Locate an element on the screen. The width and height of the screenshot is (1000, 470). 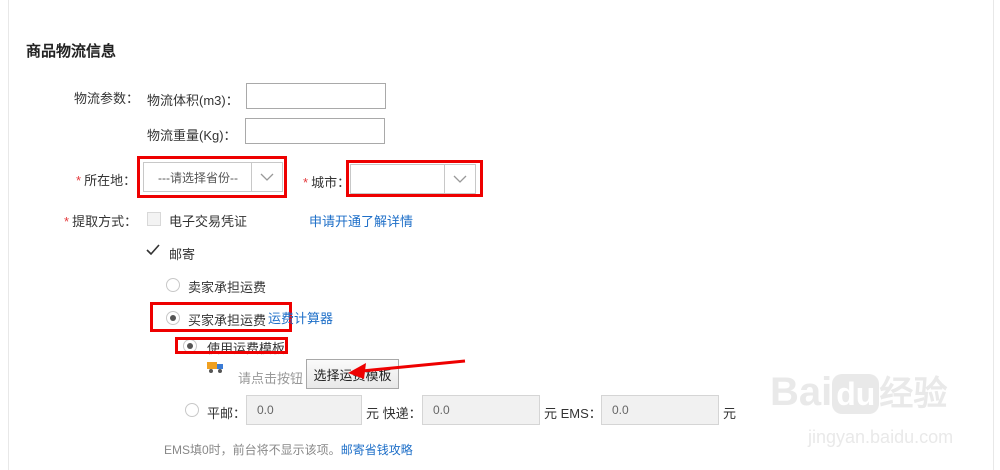
mail-label: 邮寄 is located at coordinates (182, 254).